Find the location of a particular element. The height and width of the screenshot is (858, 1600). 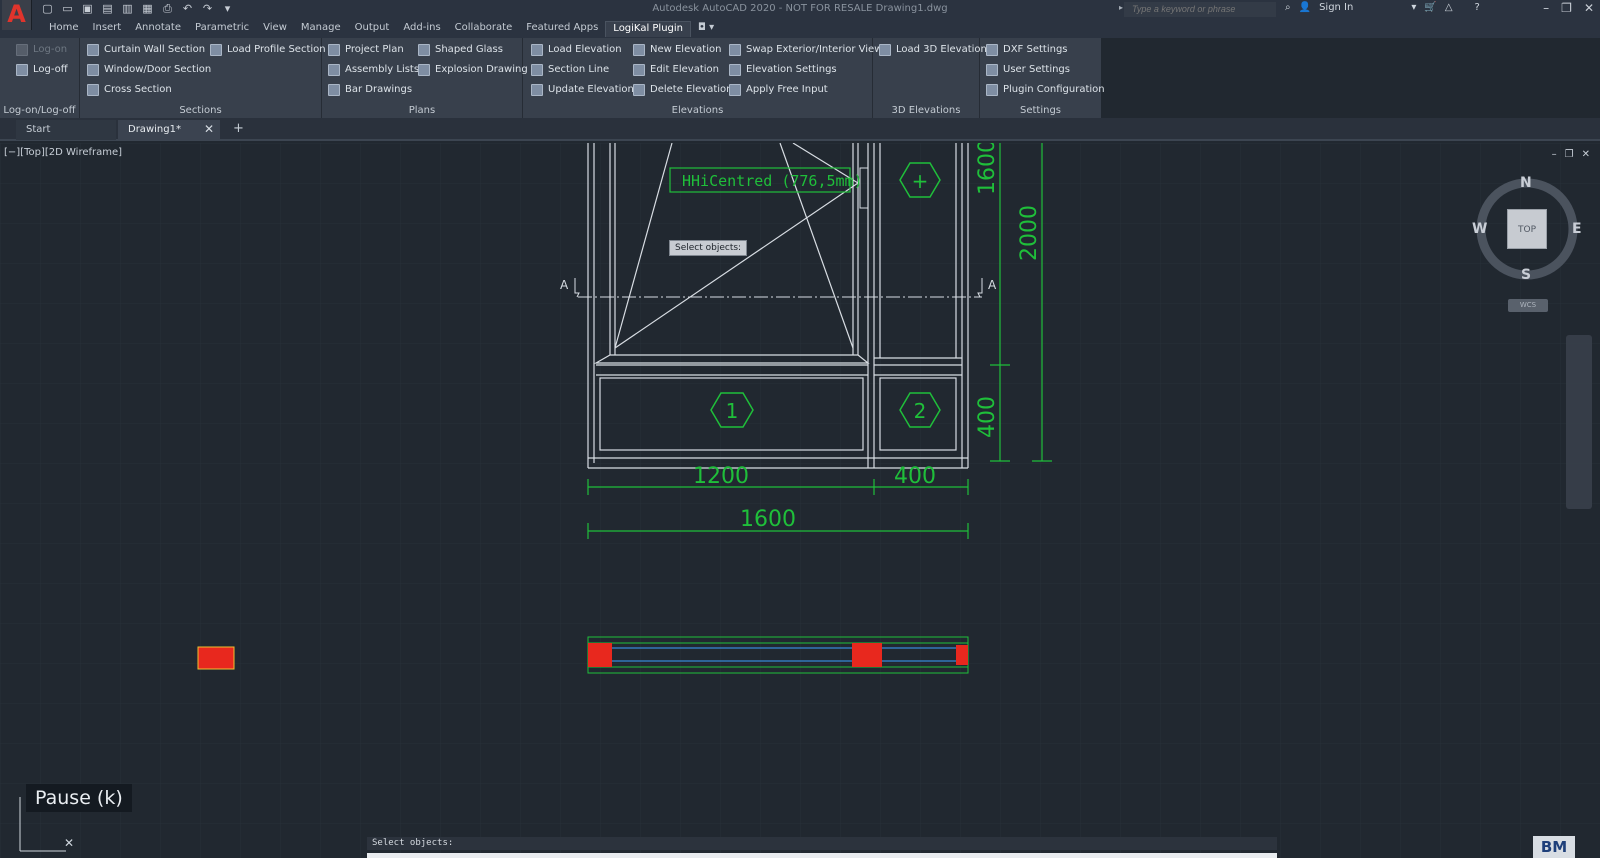

sign-in-button: Sign In is located at coordinates (1336, 7).